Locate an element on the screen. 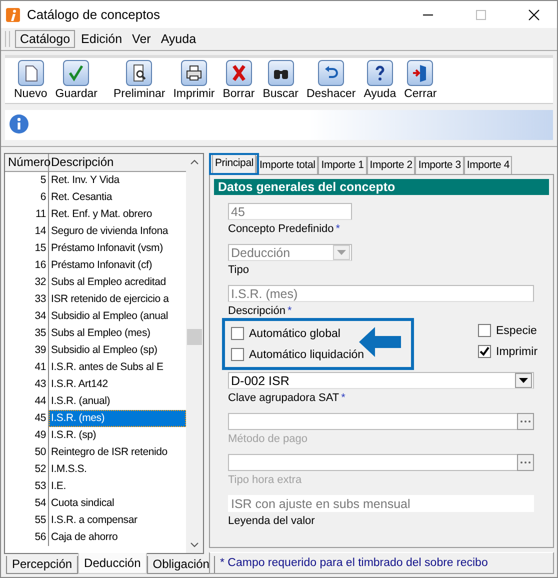 This screenshot has height=578, width=558. checkbox-label: Automático liquidación is located at coordinates (306, 354).